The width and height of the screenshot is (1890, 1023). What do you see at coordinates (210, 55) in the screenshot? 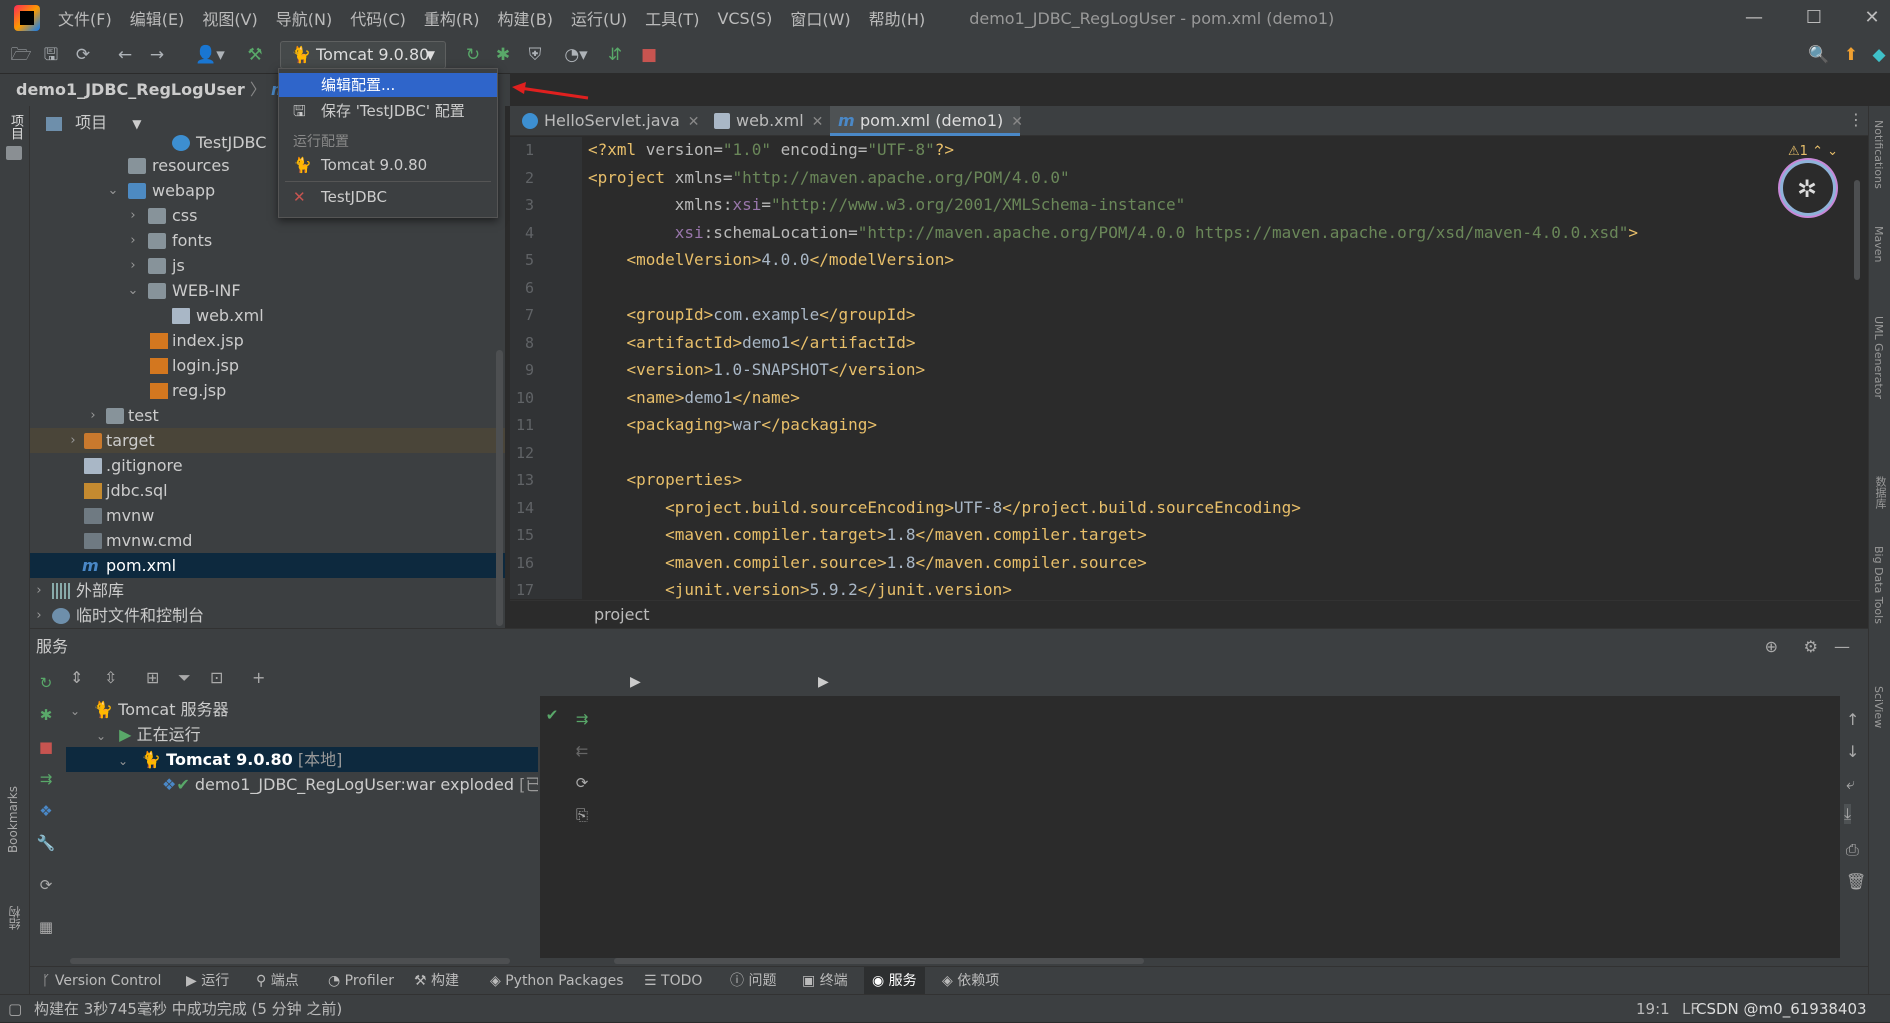
I see `user-account-icon: 👤▾` at bounding box center [210, 55].